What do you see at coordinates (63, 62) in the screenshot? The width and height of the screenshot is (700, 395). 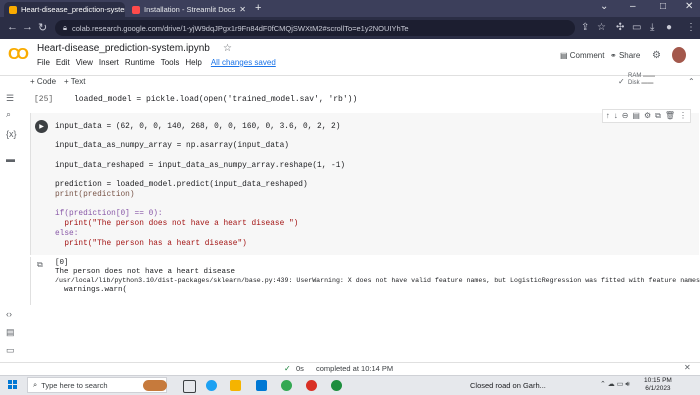 I see `menu-edit: Edit` at bounding box center [63, 62].